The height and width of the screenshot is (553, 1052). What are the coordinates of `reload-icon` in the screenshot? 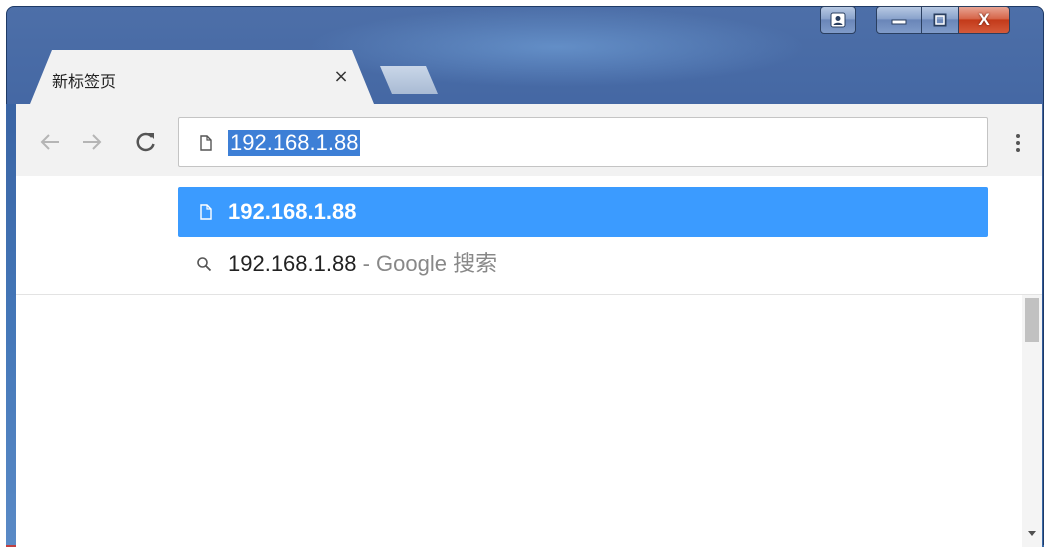 It's located at (145, 142).